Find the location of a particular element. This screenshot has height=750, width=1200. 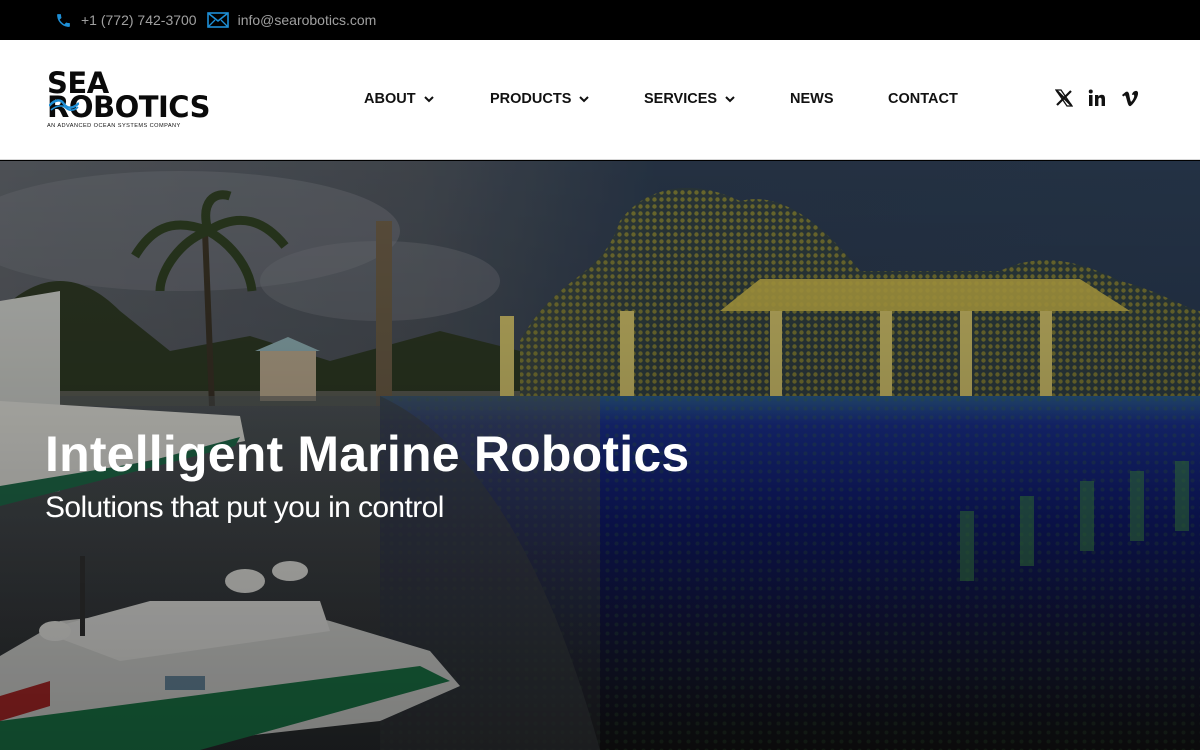

envelope-icon is located at coordinates (217, 20).